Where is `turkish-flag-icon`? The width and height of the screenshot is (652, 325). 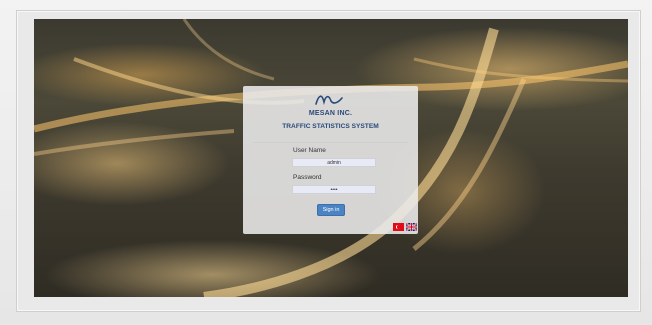
turkish-flag-icon is located at coordinates (398, 227).